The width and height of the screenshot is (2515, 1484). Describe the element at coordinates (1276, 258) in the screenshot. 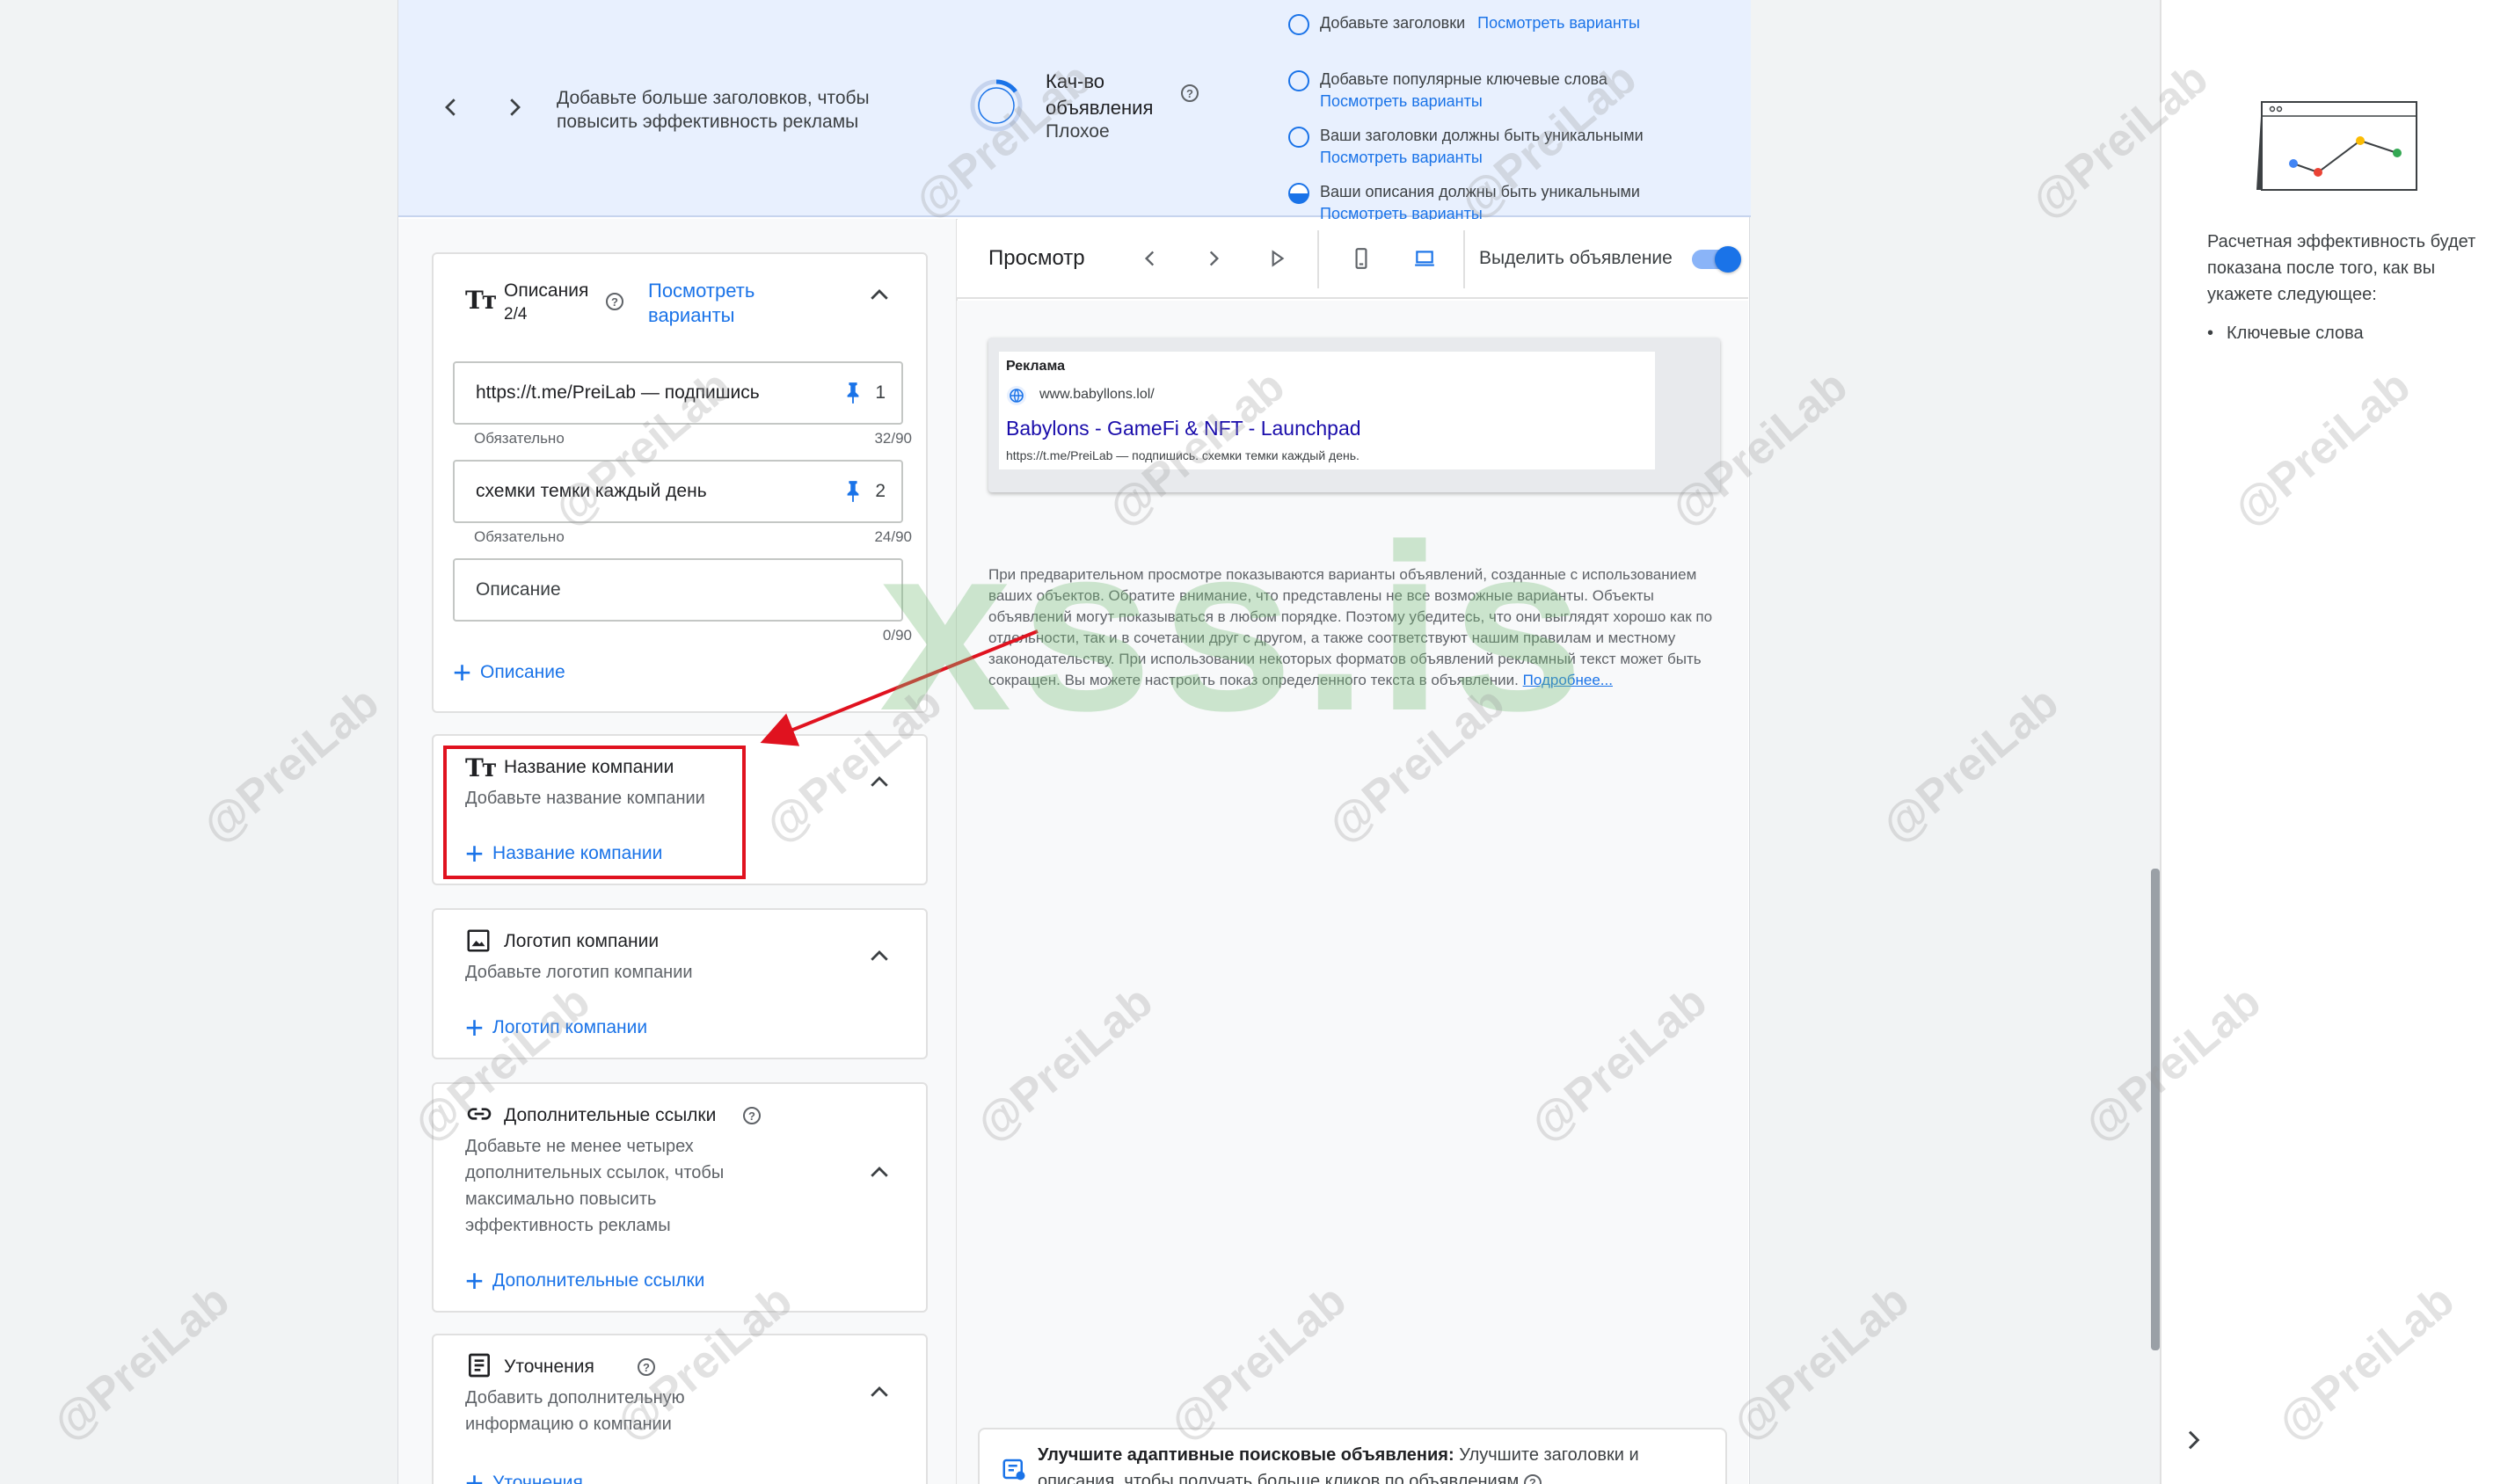

I see `preview-play-button` at that location.